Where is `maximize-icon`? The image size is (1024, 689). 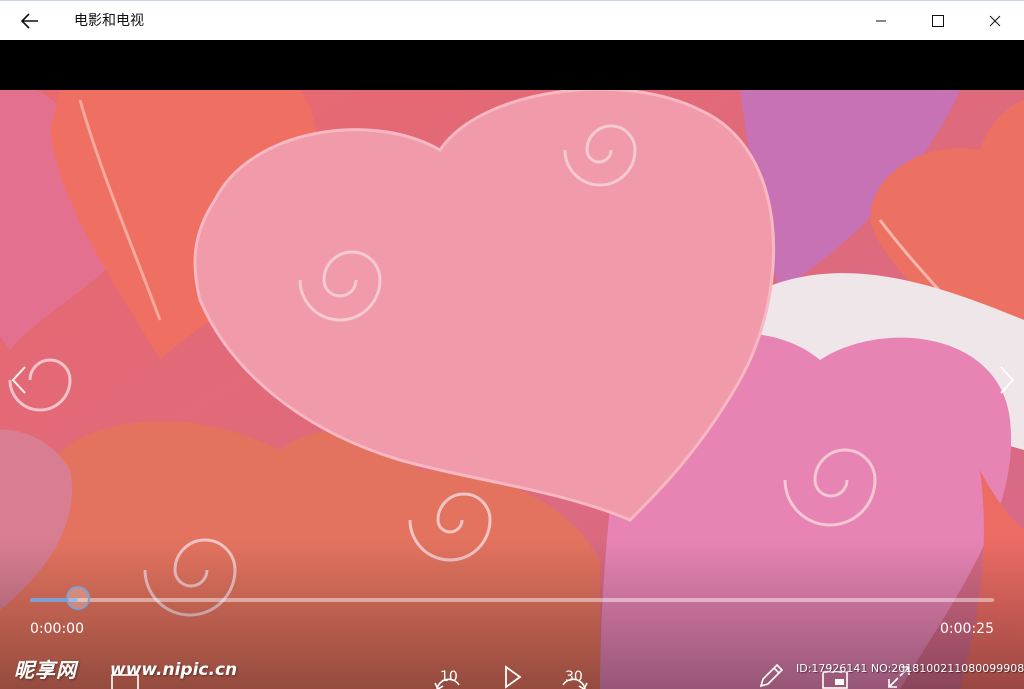 maximize-icon is located at coordinates (938, 21).